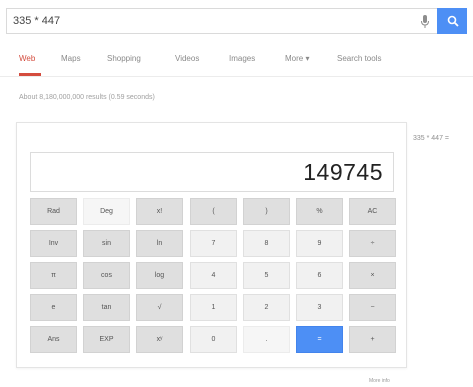 The image size is (473, 387). What do you see at coordinates (212, 172) in the screenshot?
I see `calculator-display: 149745` at bounding box center [212, 172].